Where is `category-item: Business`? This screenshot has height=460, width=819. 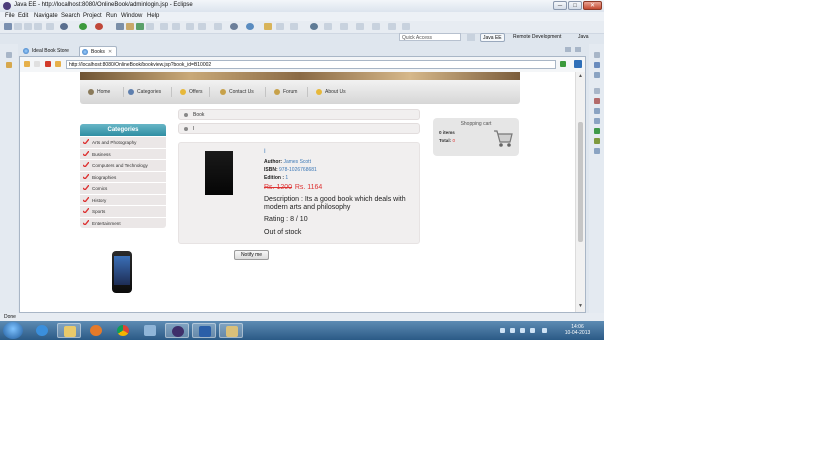 category-item: Business is located at coordinates (123, 153).